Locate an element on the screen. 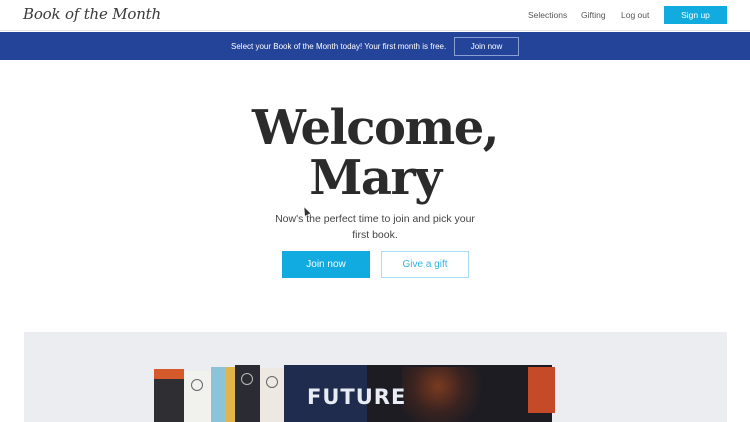 This screenshot has width=750, height=422. banner-join-button: Join now is located at coordinates (486, 46).